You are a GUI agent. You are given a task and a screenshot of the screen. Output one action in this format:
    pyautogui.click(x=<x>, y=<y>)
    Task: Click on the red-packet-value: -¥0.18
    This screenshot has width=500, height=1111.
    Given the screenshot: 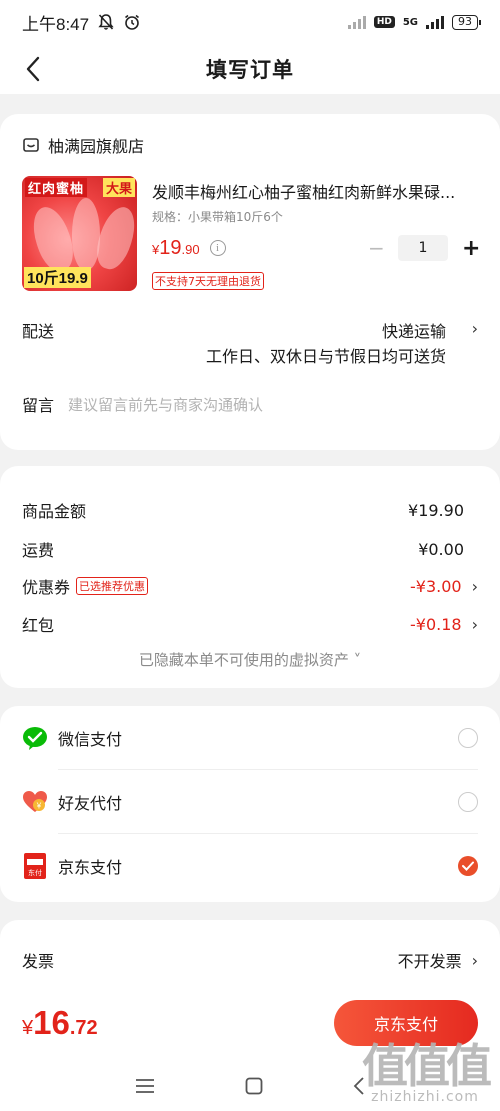 What is the action you would take?
    pyautogui.click(x=436, y=624)
    